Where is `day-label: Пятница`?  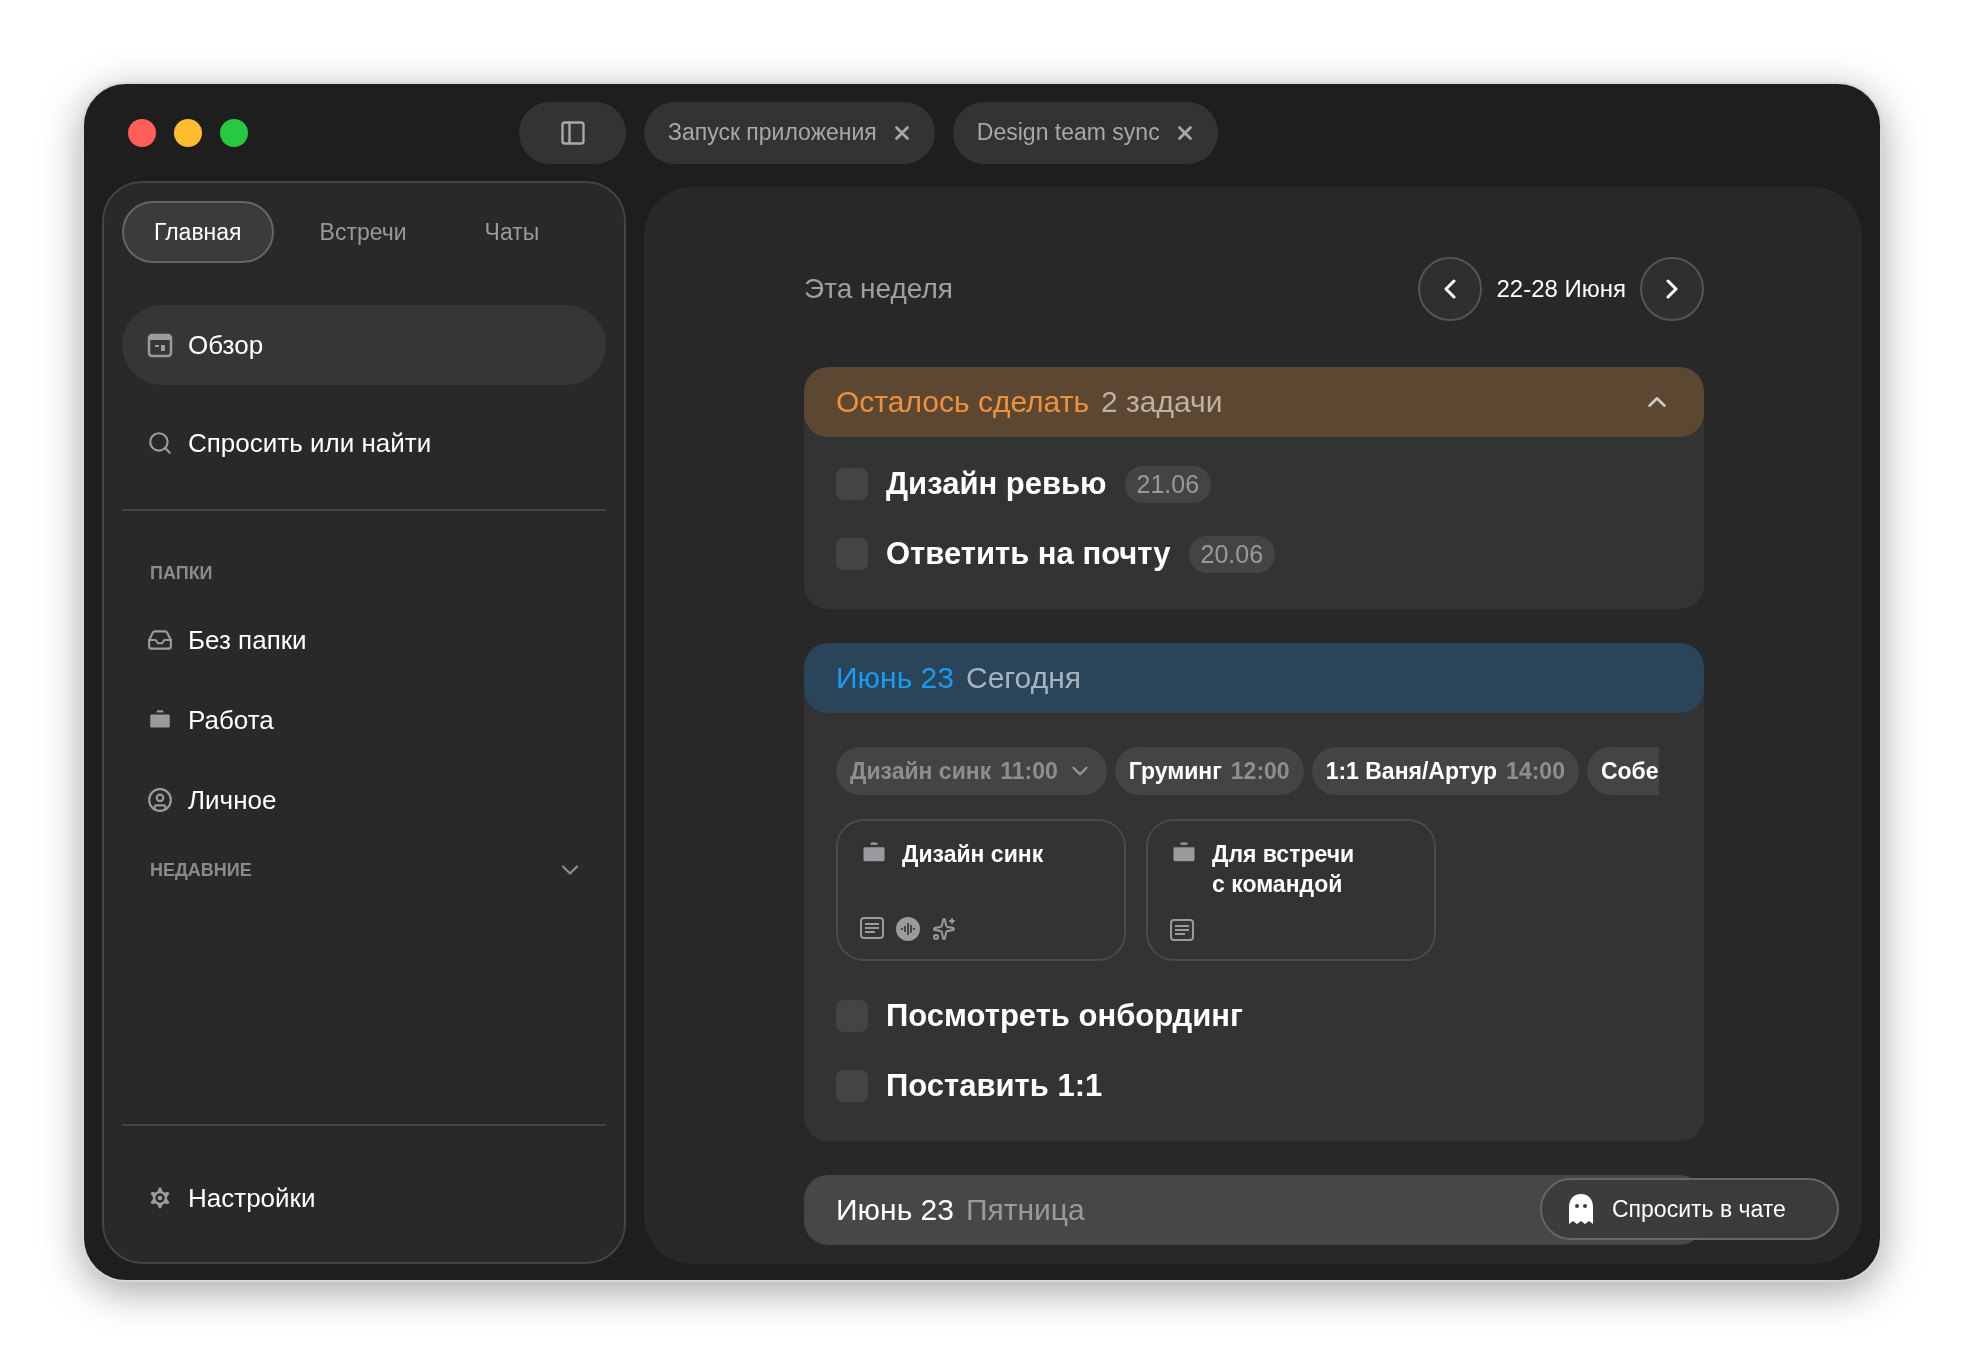
day-label: Пятница is located at coordinates (1025, 1210).